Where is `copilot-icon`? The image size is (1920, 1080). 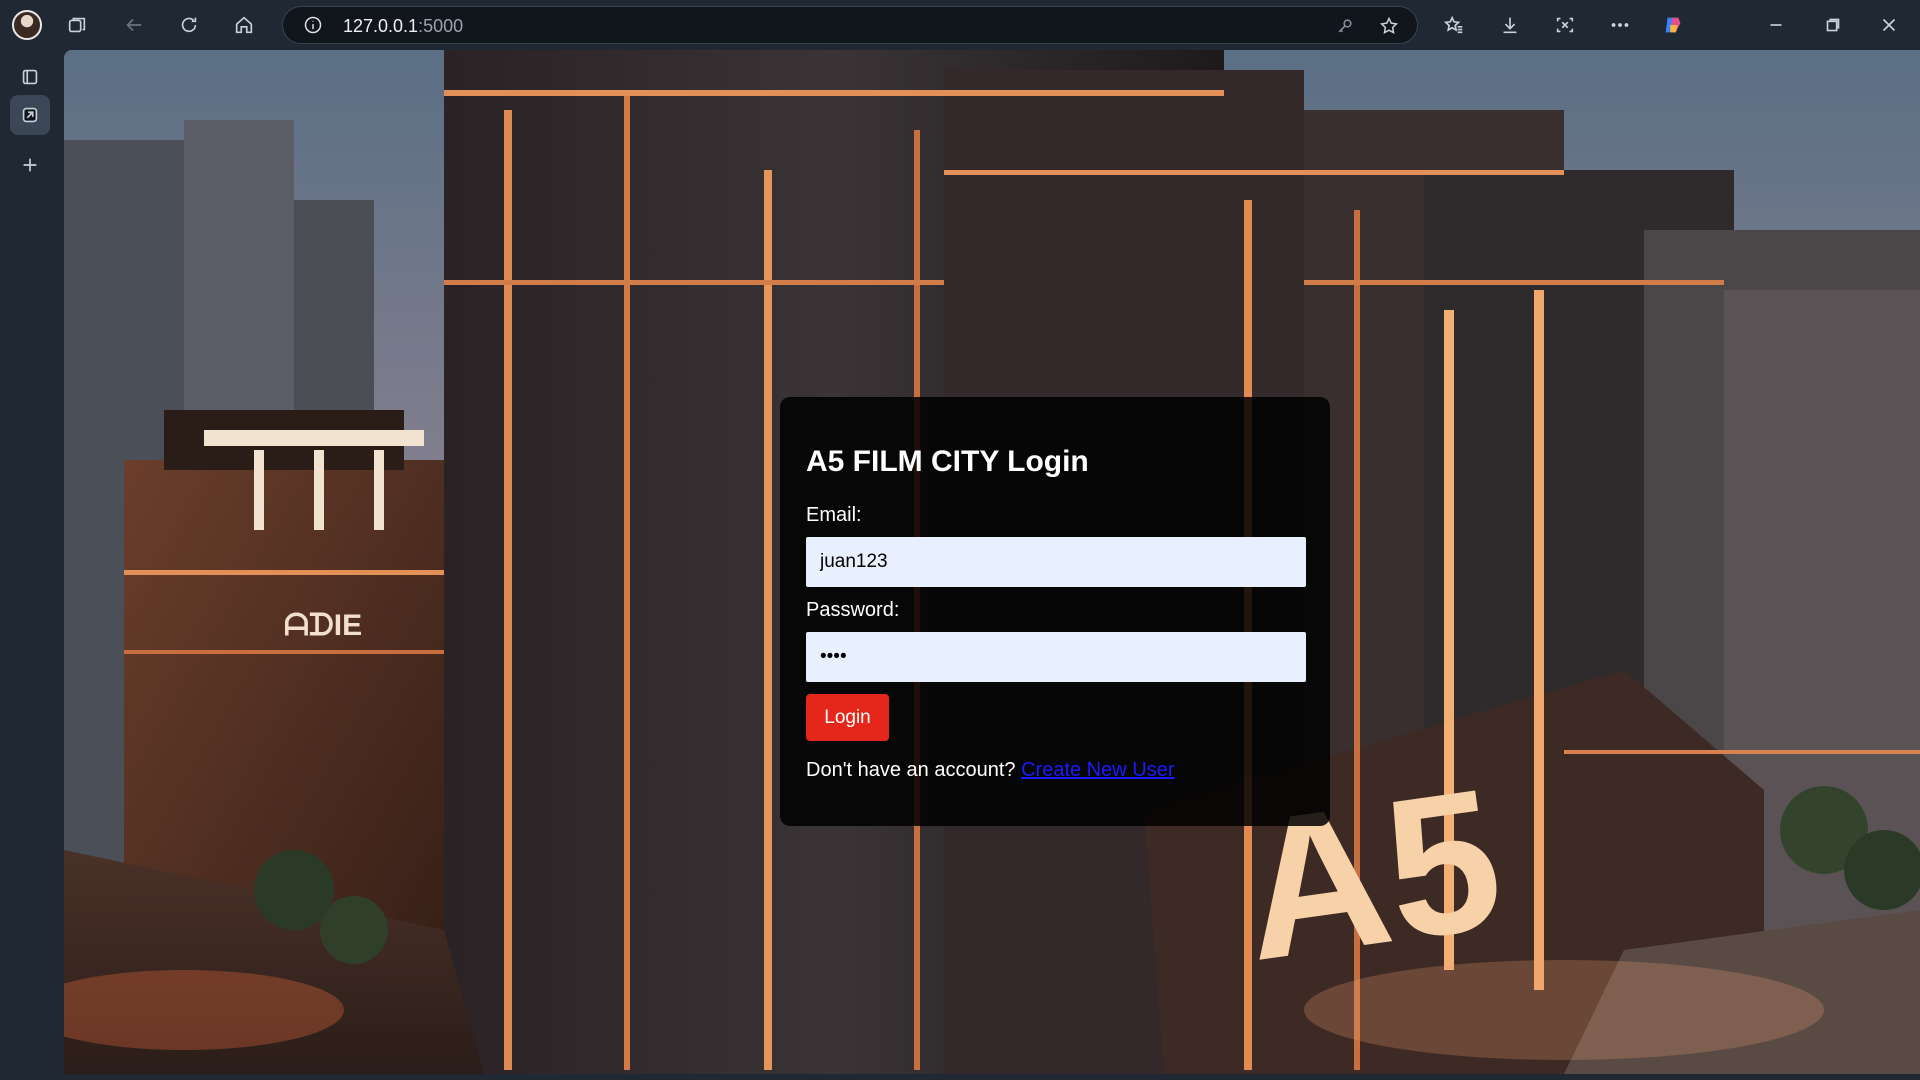
copilot-icon is located at coordinates (1673, 25).